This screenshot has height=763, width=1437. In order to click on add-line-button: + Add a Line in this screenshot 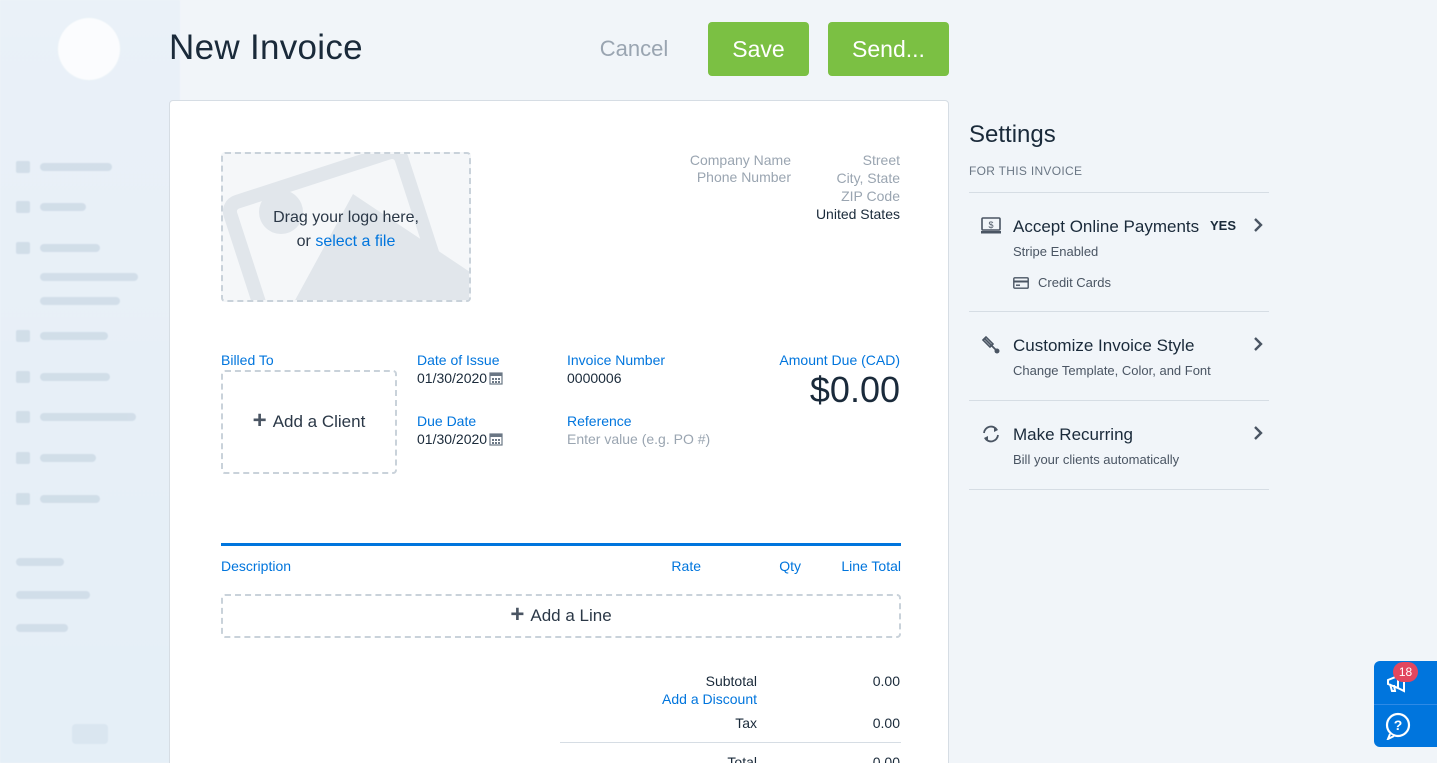, I will do `click(561, 616)`.